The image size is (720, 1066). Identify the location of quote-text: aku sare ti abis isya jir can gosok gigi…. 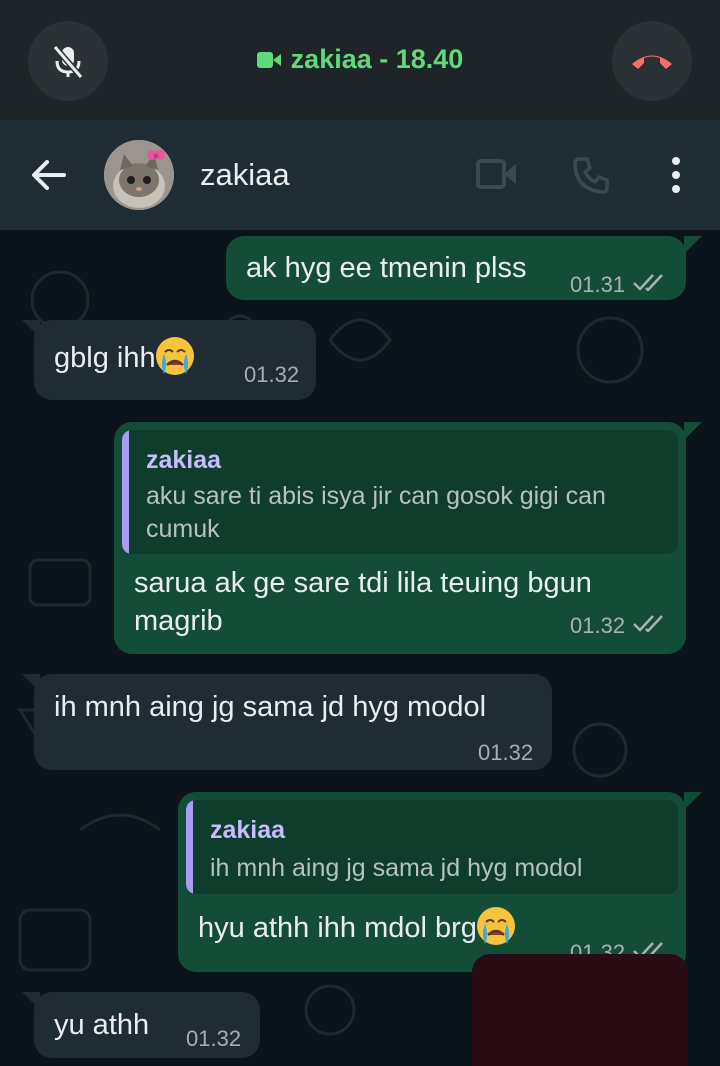
(376, 512).